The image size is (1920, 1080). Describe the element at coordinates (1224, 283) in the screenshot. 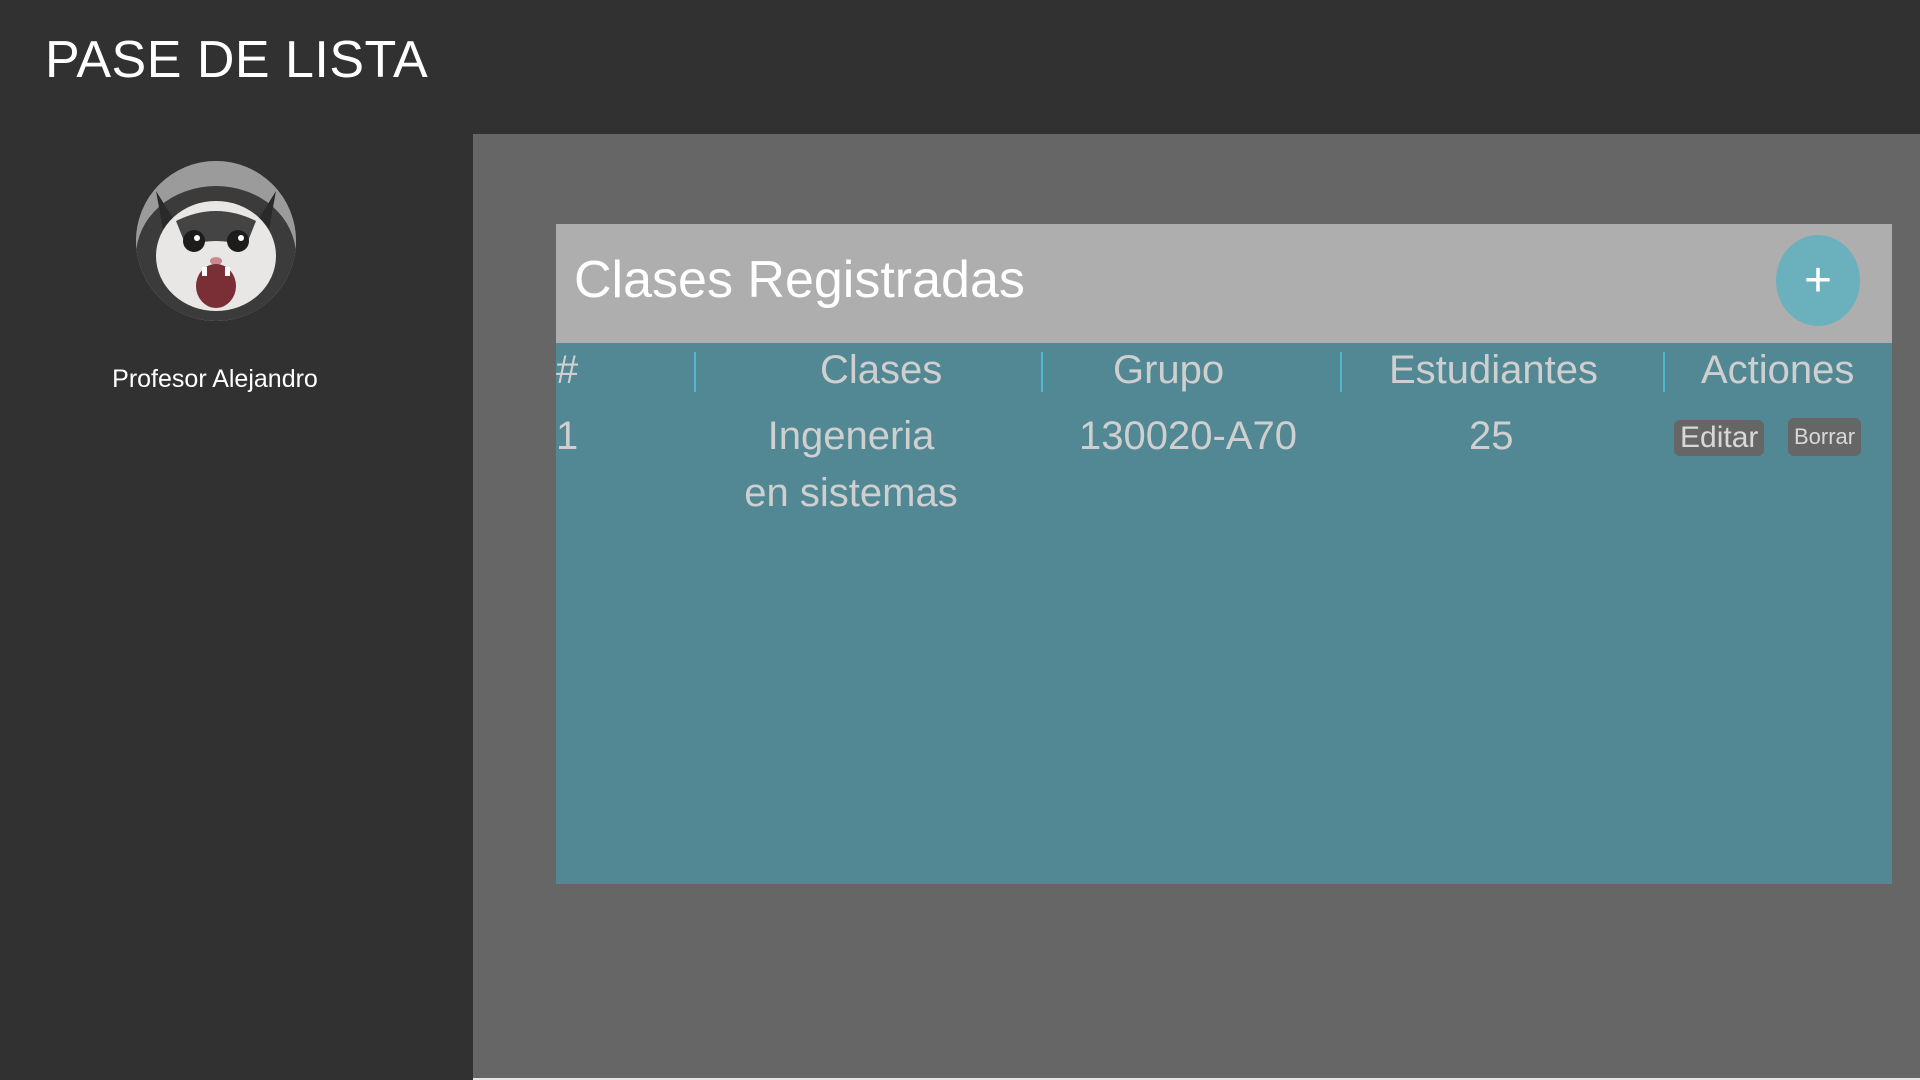

I see `card-header: Clases Registradas +` at that location.